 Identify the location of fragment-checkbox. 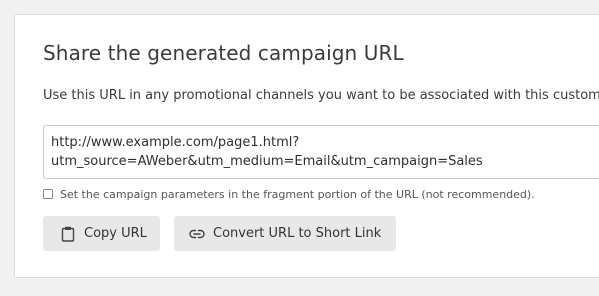
(48, 194).